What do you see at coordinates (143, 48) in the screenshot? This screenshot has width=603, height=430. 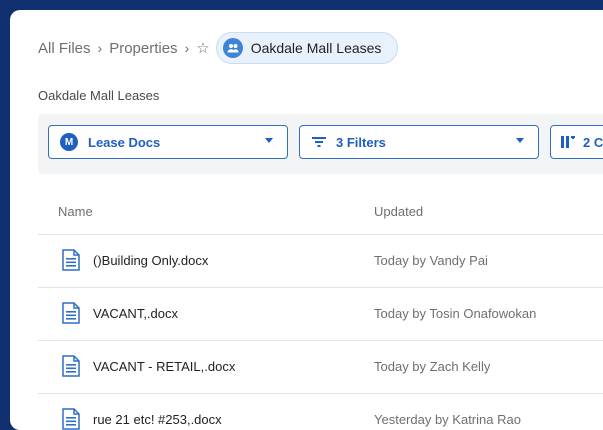 I see `breadcrumb-properties: Properties` at bounding box center [143, 48].